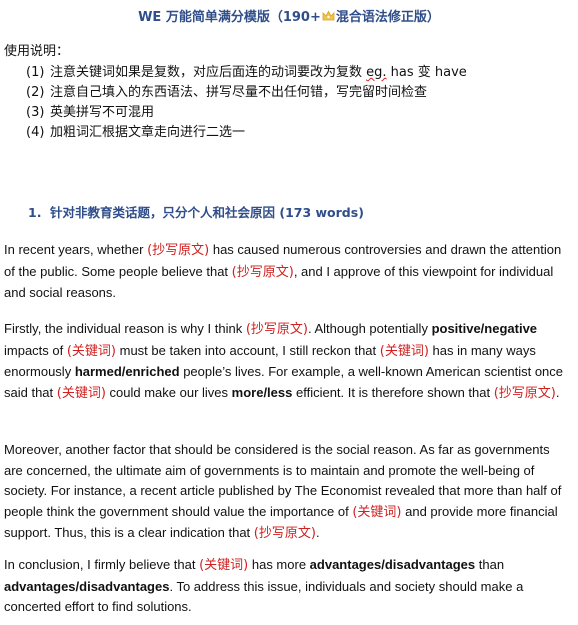  What do you see at coordinates (393, 392) in the screenshot?
I see `paragraph-text: efficient. It is therefore shown that` at bounding box center [393, 392].